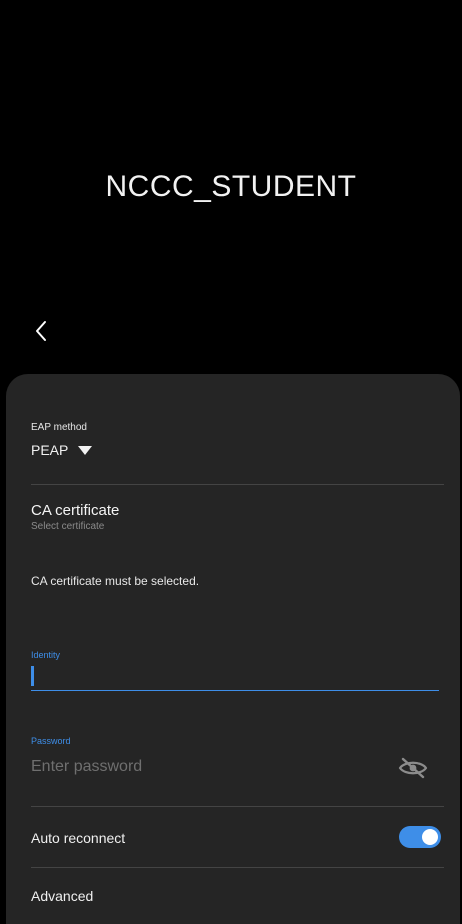 Image resolution: width=462 pixels, height=924 pixels. What do you see at coordinates (46, 655) in the screenshot?
I see `identity-label: Identity` at bounding box center [46, 655].